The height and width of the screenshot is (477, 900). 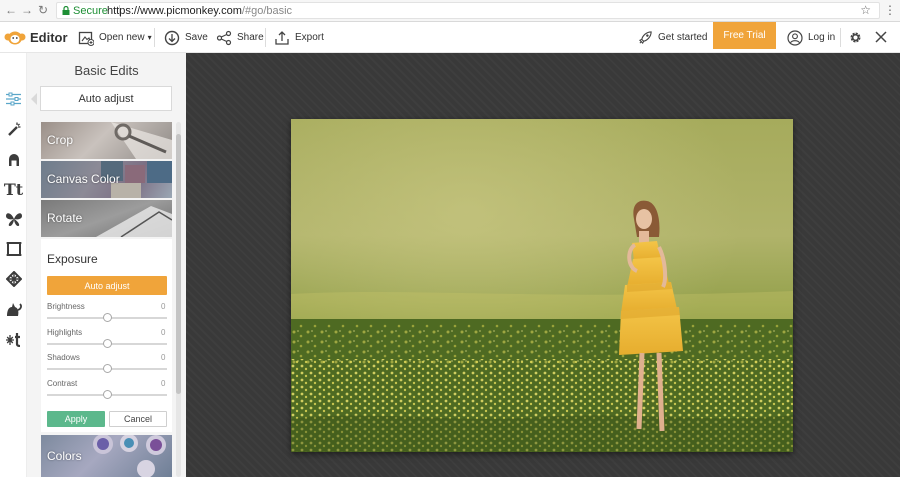 What do you see at coordinates (881, 37) in the screenshot?
I see `close-icon` at bounding box center [881, 37].